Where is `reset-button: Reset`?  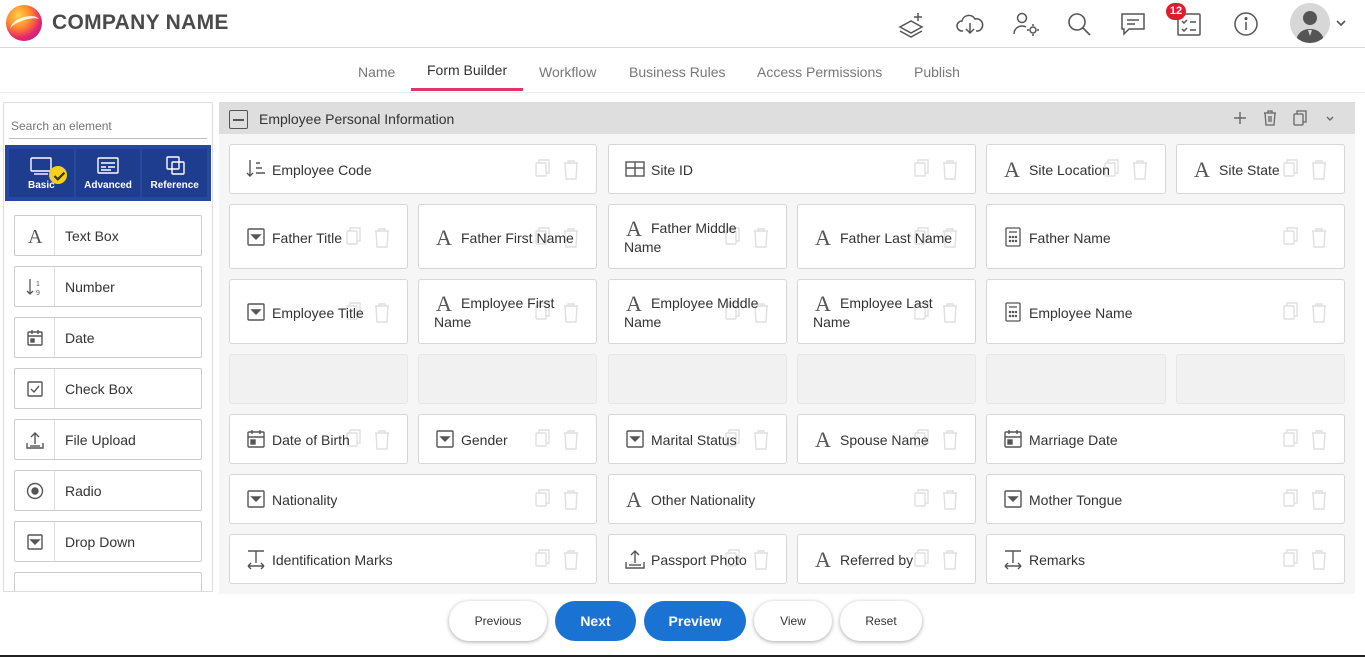 reset-button: Reset is located at coordinates (881, 621).